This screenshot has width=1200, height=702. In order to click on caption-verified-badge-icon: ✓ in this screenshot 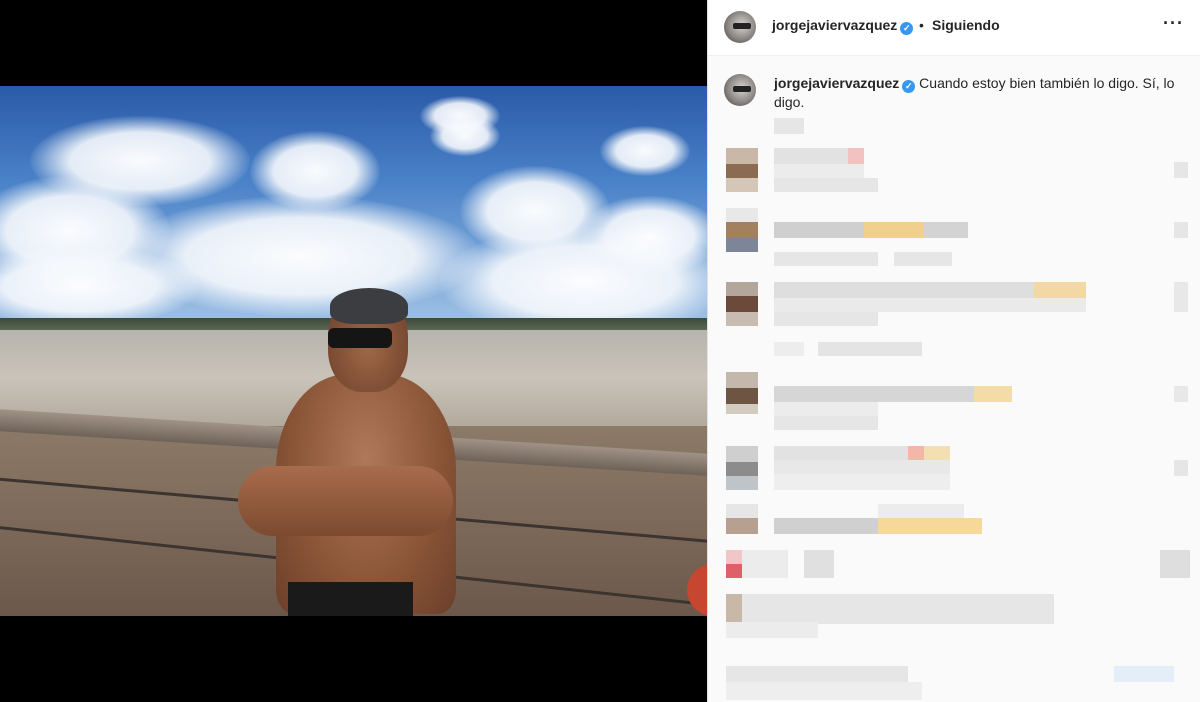, I will do `click(909, 86)`.